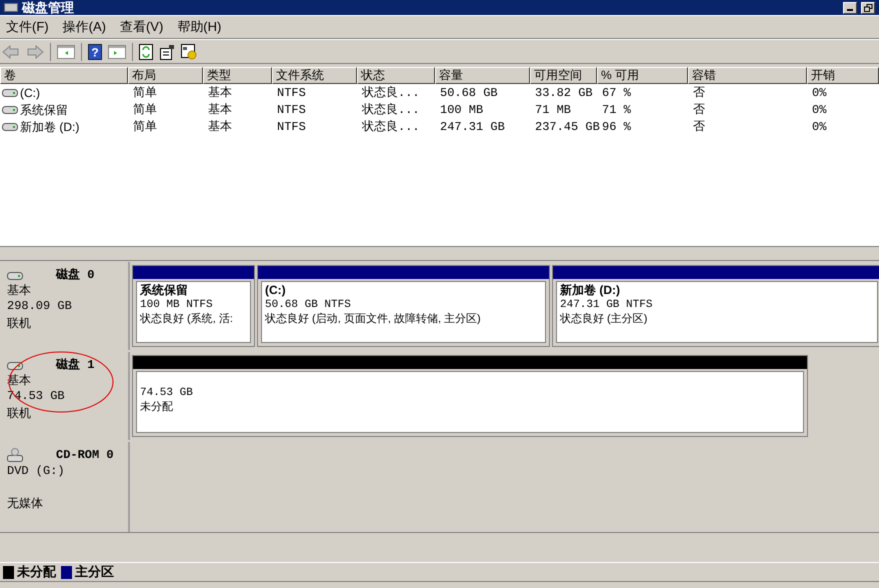 The width and height of the screenshot is (879, 588). What do you see at coordinates (189, 52) in the screenshot?
I see `settings-icon` at bounding box center [189, 52].